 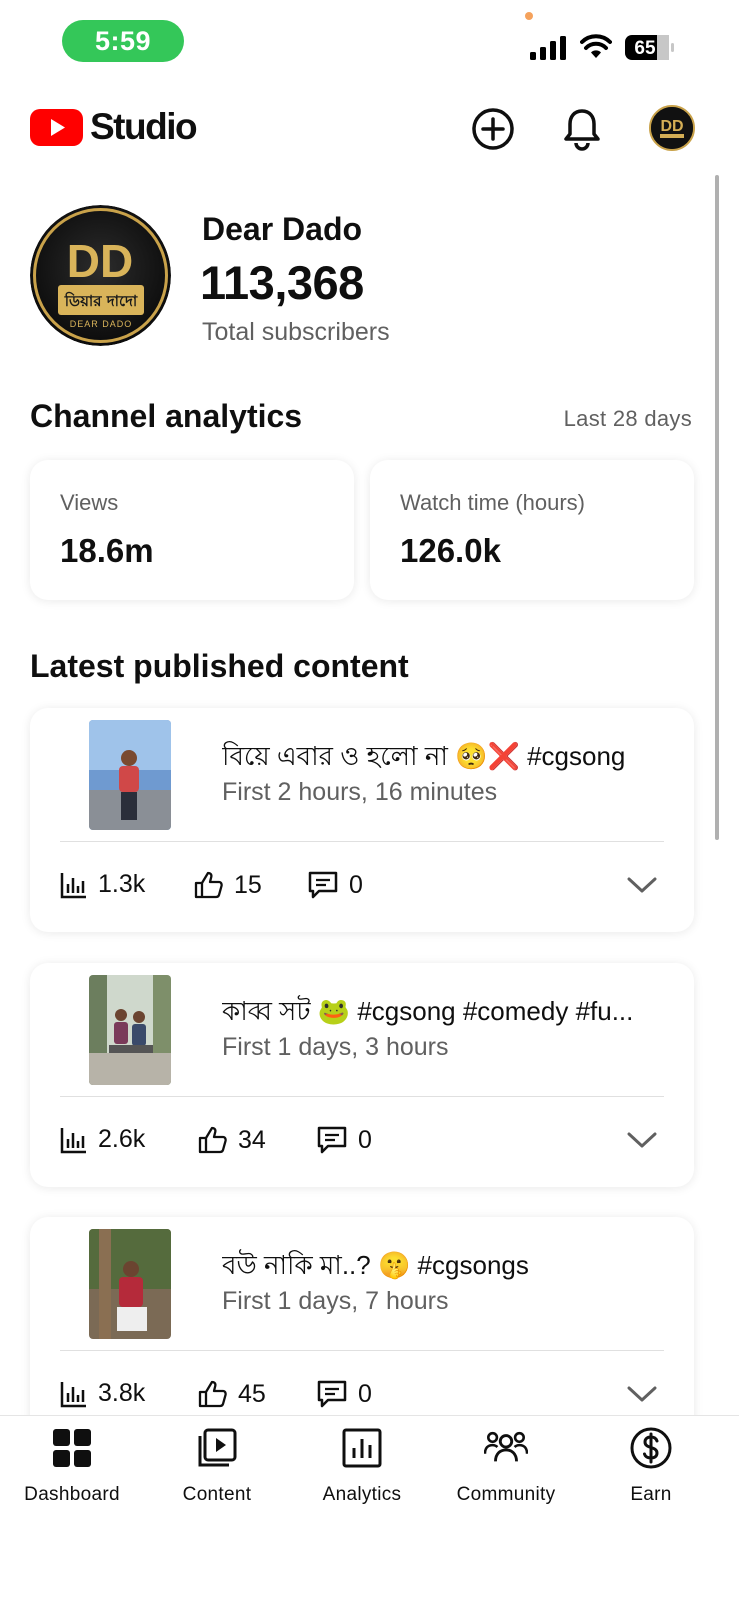 What do you see at coordinates (645, 48) in the screenshot?
I see `battery-level: 65` at bounding box center [645, 48].